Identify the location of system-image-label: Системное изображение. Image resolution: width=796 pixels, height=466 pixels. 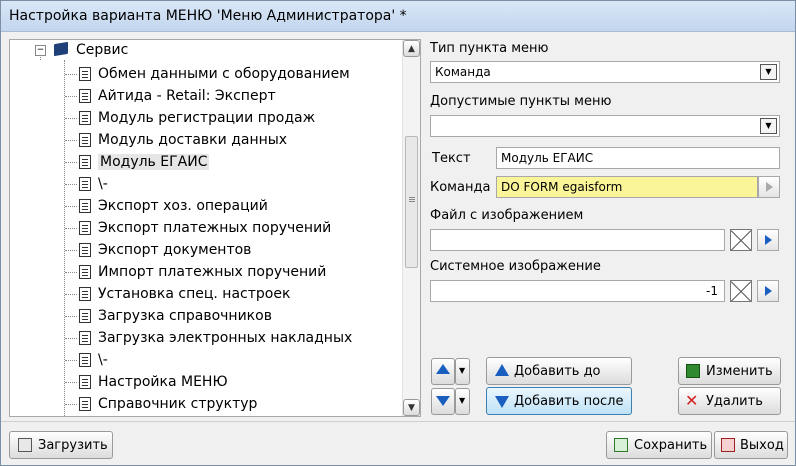
(515, 266).